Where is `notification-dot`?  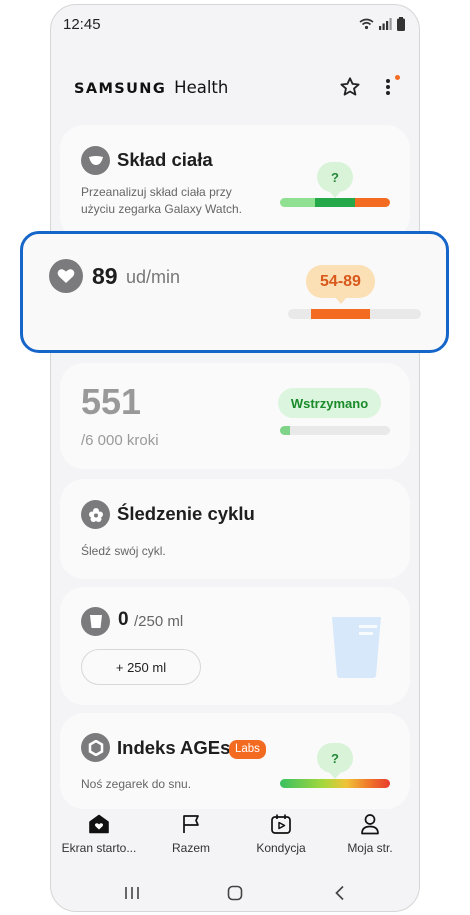
notification-dot is located at coordinates (397, 77).